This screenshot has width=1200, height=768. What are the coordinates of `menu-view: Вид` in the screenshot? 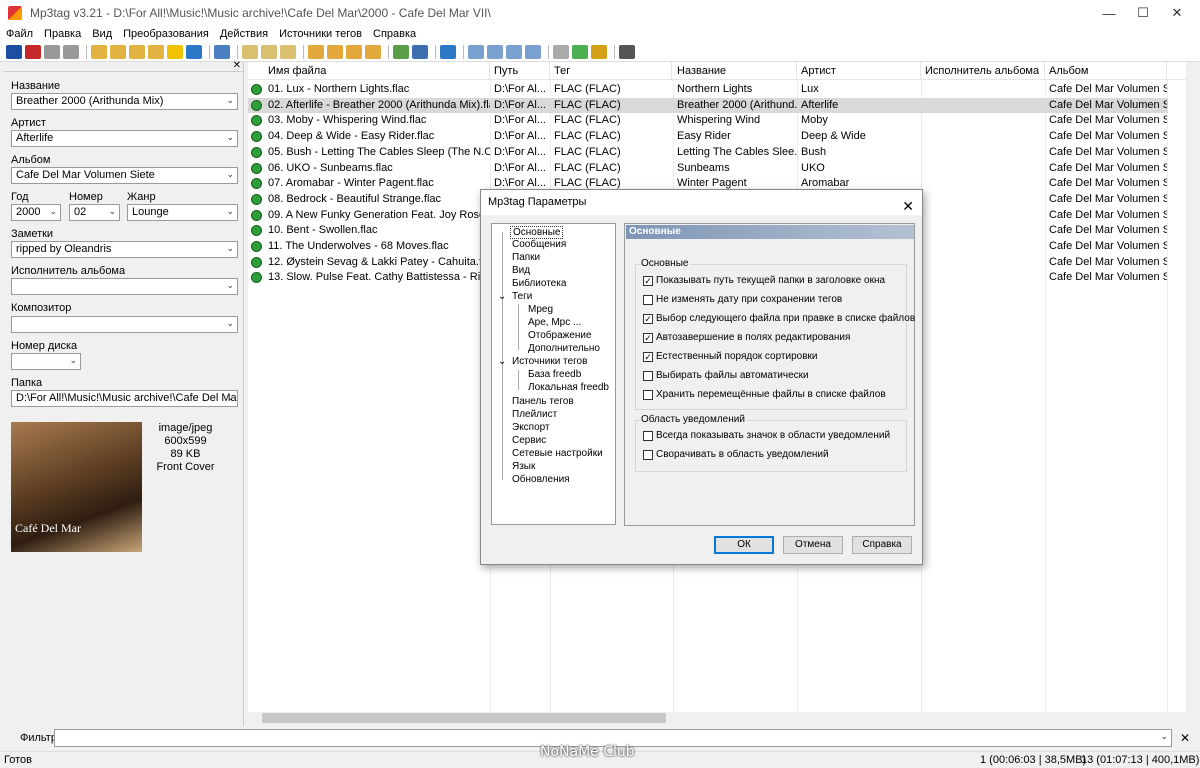 It's located at (102, 34).